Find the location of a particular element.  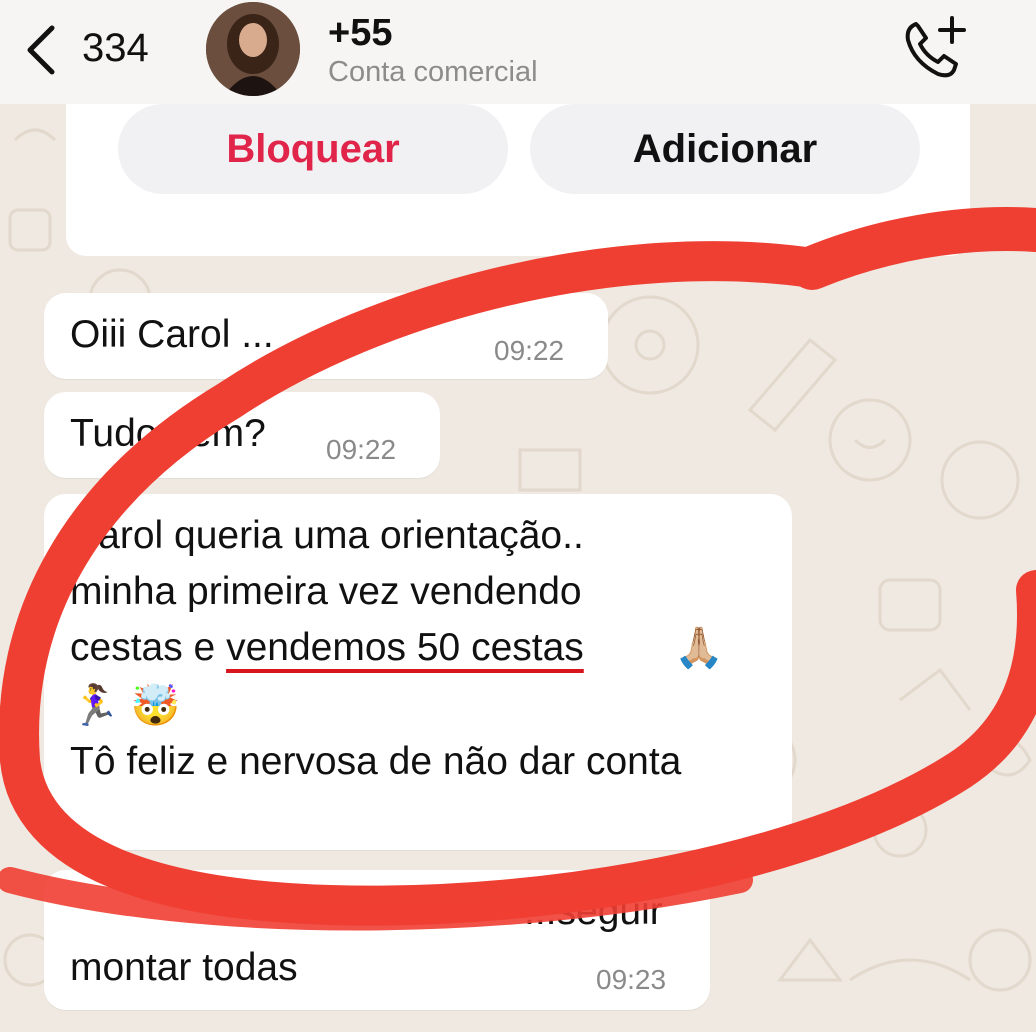

avatar-image is located at coordinates (253, 49).